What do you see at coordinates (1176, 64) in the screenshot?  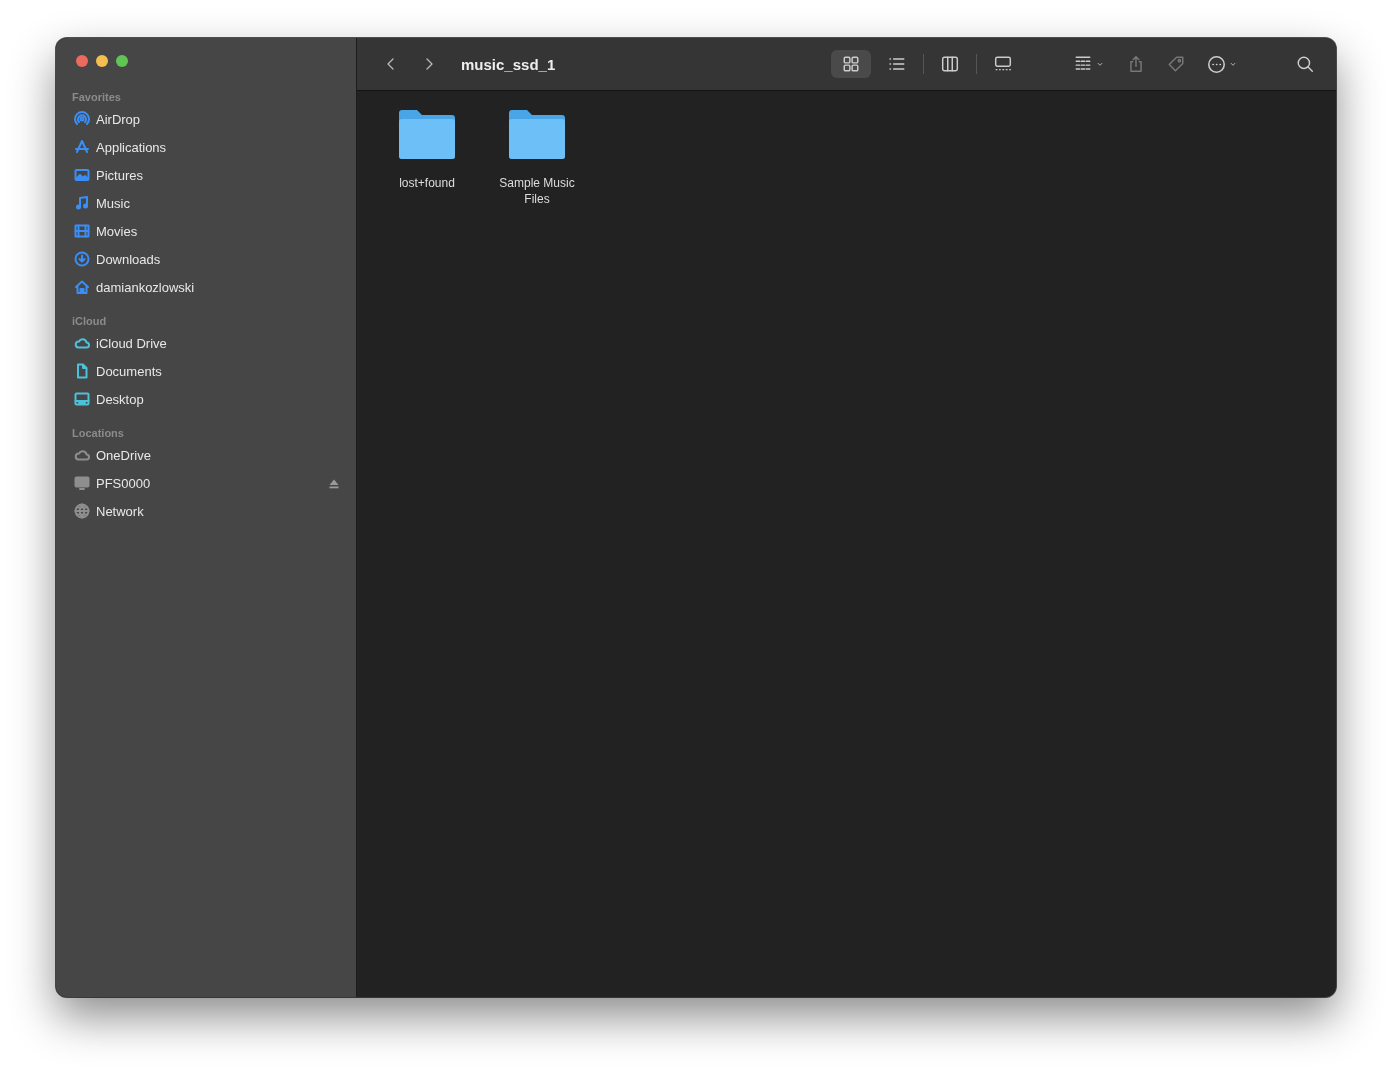 I see `tag-icon` at bounding box center [1176, 64].